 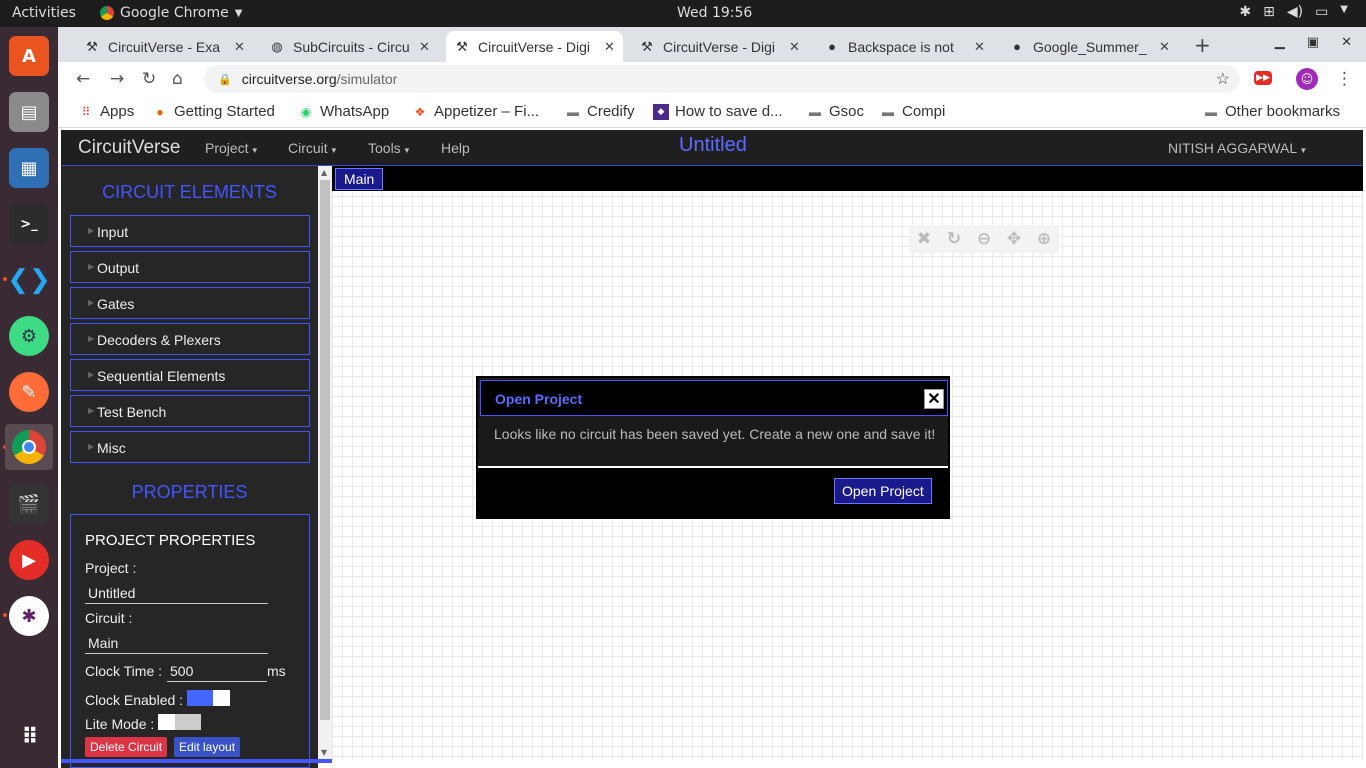 What do you see at coordinates (29, 112) in the screenshot?
I see `file-manager-icon: ▤` at bounding box center [29, 112].